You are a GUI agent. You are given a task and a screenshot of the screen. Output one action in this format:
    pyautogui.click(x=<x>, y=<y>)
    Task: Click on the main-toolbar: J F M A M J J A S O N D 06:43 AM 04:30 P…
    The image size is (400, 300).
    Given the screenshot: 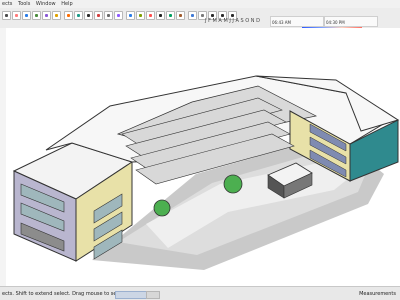 What is the action you would take?
    pyautogui.click(x=200, y=20)
    